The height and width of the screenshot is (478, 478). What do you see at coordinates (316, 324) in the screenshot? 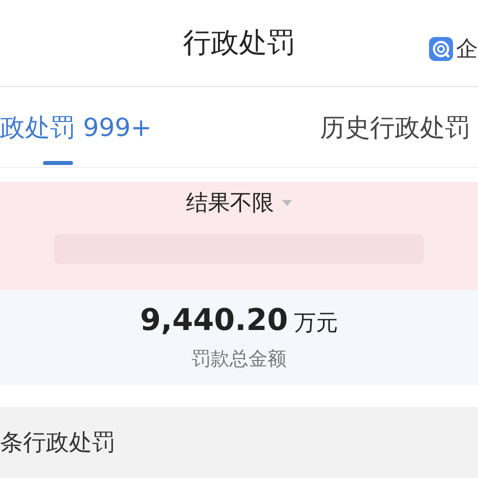
I see `amount-unit: 万元` at bounding box center [316, 324].